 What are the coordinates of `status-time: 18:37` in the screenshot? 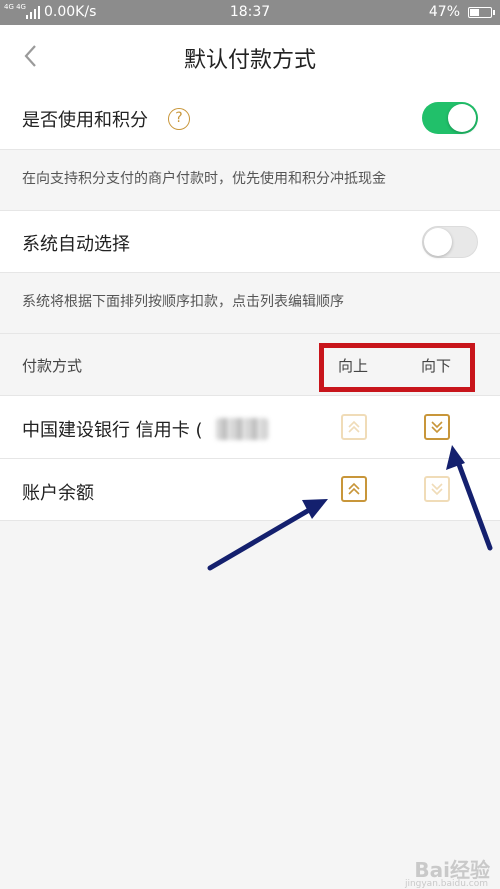 It's located at (250, 12).